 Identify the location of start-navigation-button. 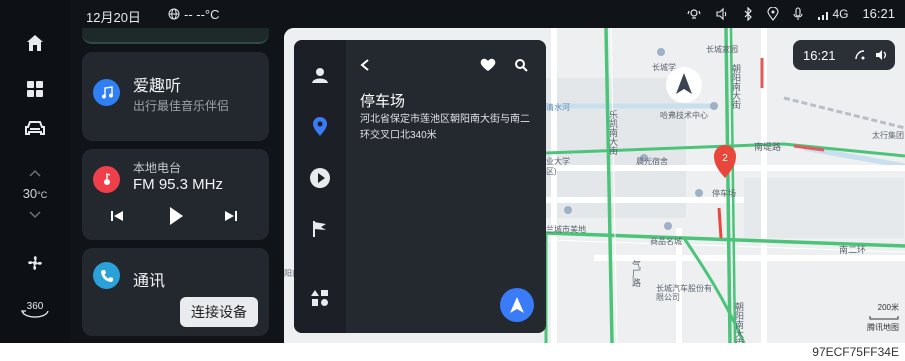
(517, 305).